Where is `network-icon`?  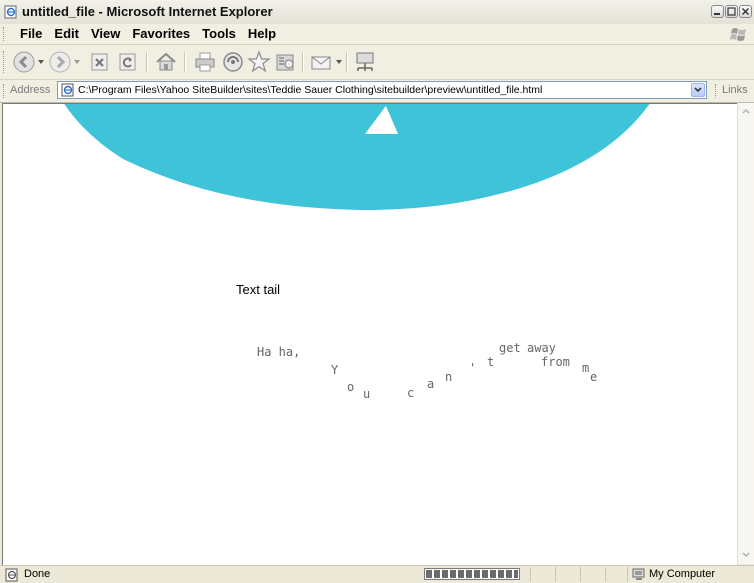
network-icon is located at coordinates (365, 61).